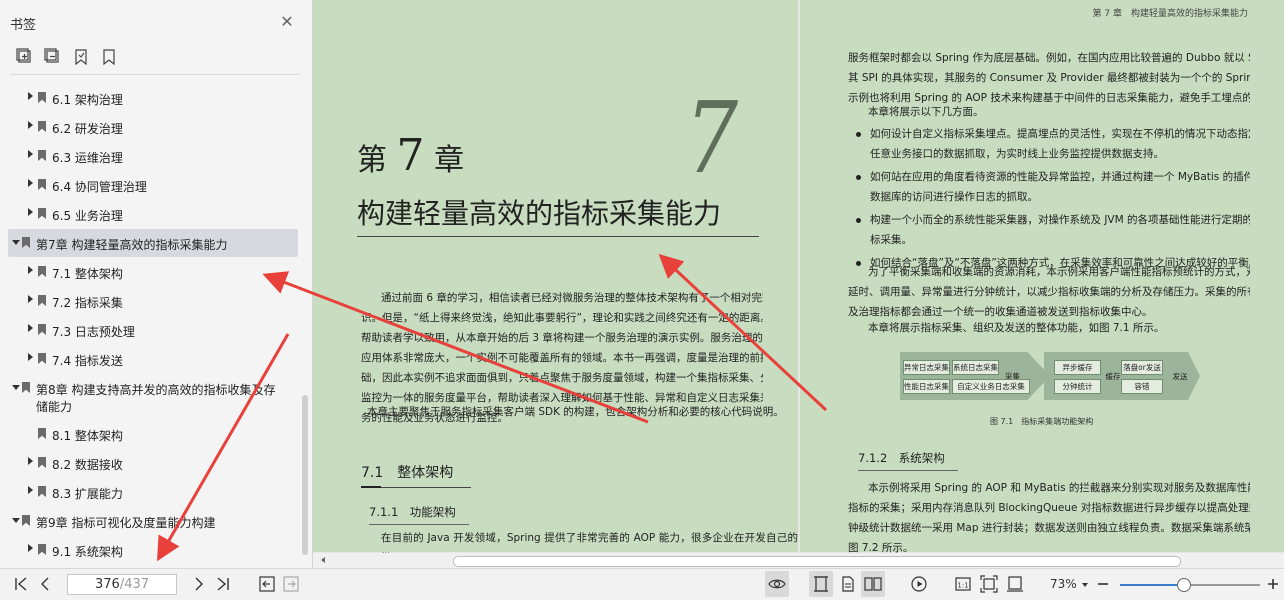 Image resolution: width=1284 pixels, height=600 pixels. What do you see at coordinates (1142, 367) in the screenshot?
I see `figure-box: 落盘or发送` at bounding box center [1142, 367].